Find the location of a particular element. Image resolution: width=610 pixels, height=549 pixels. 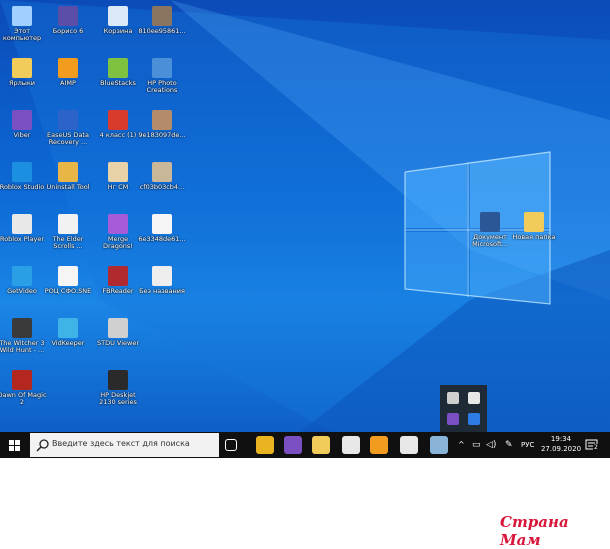

roblox-player-icon is located at coordinates (22, 224).